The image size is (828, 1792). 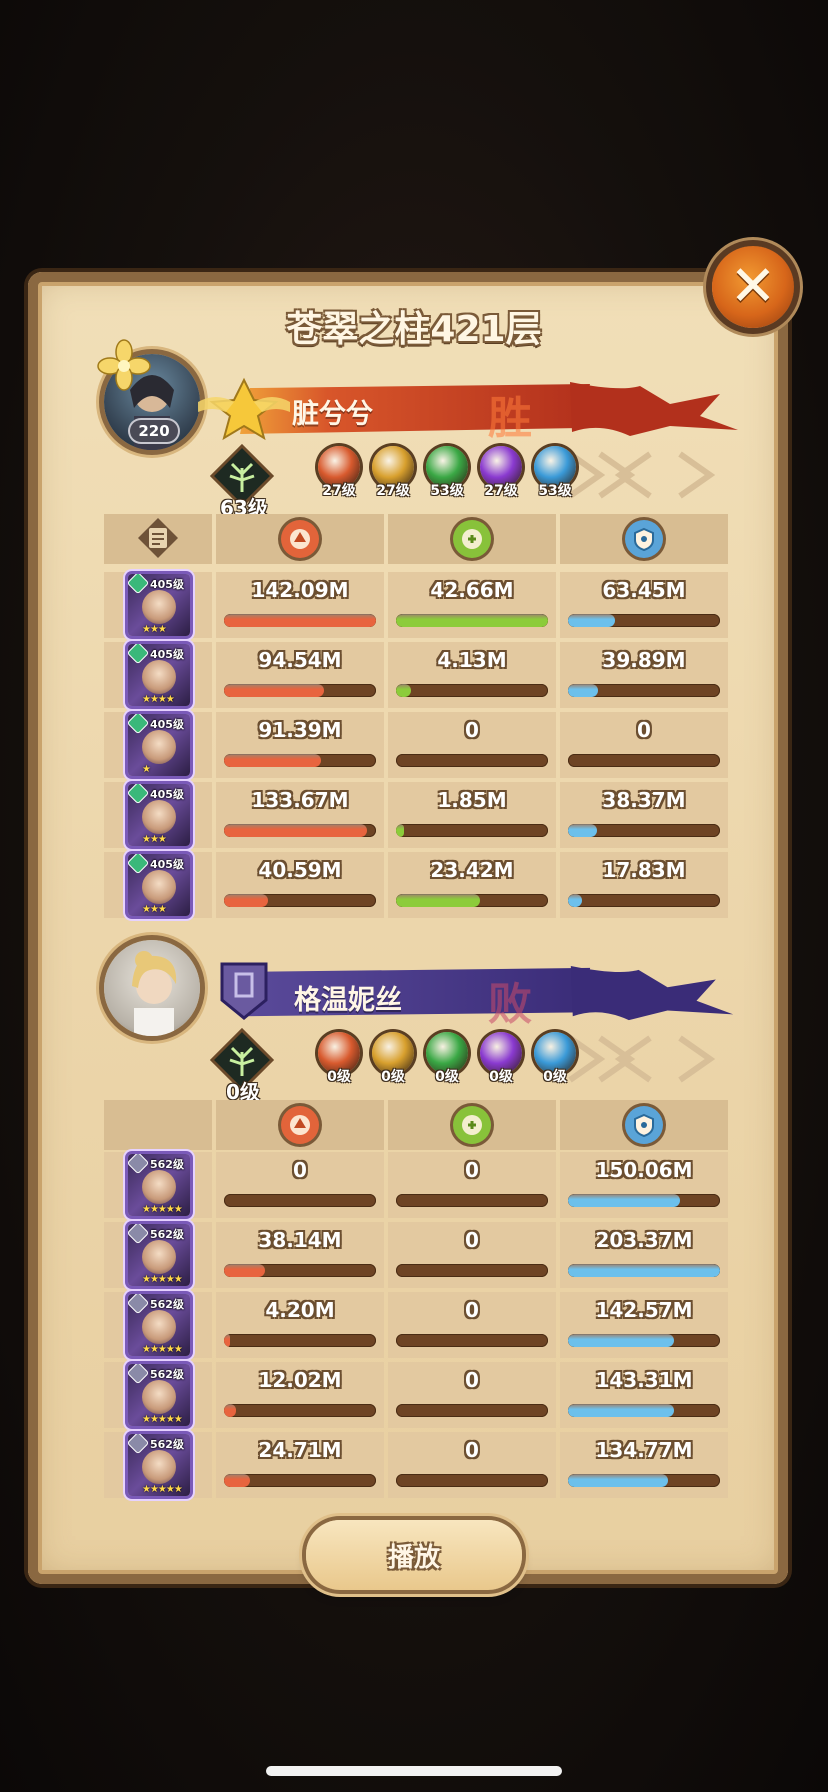 What do you see at coordinates (472, 590) in the screenshot?
I see `heal-value: 42.66M` at bounding box center [472, 590].